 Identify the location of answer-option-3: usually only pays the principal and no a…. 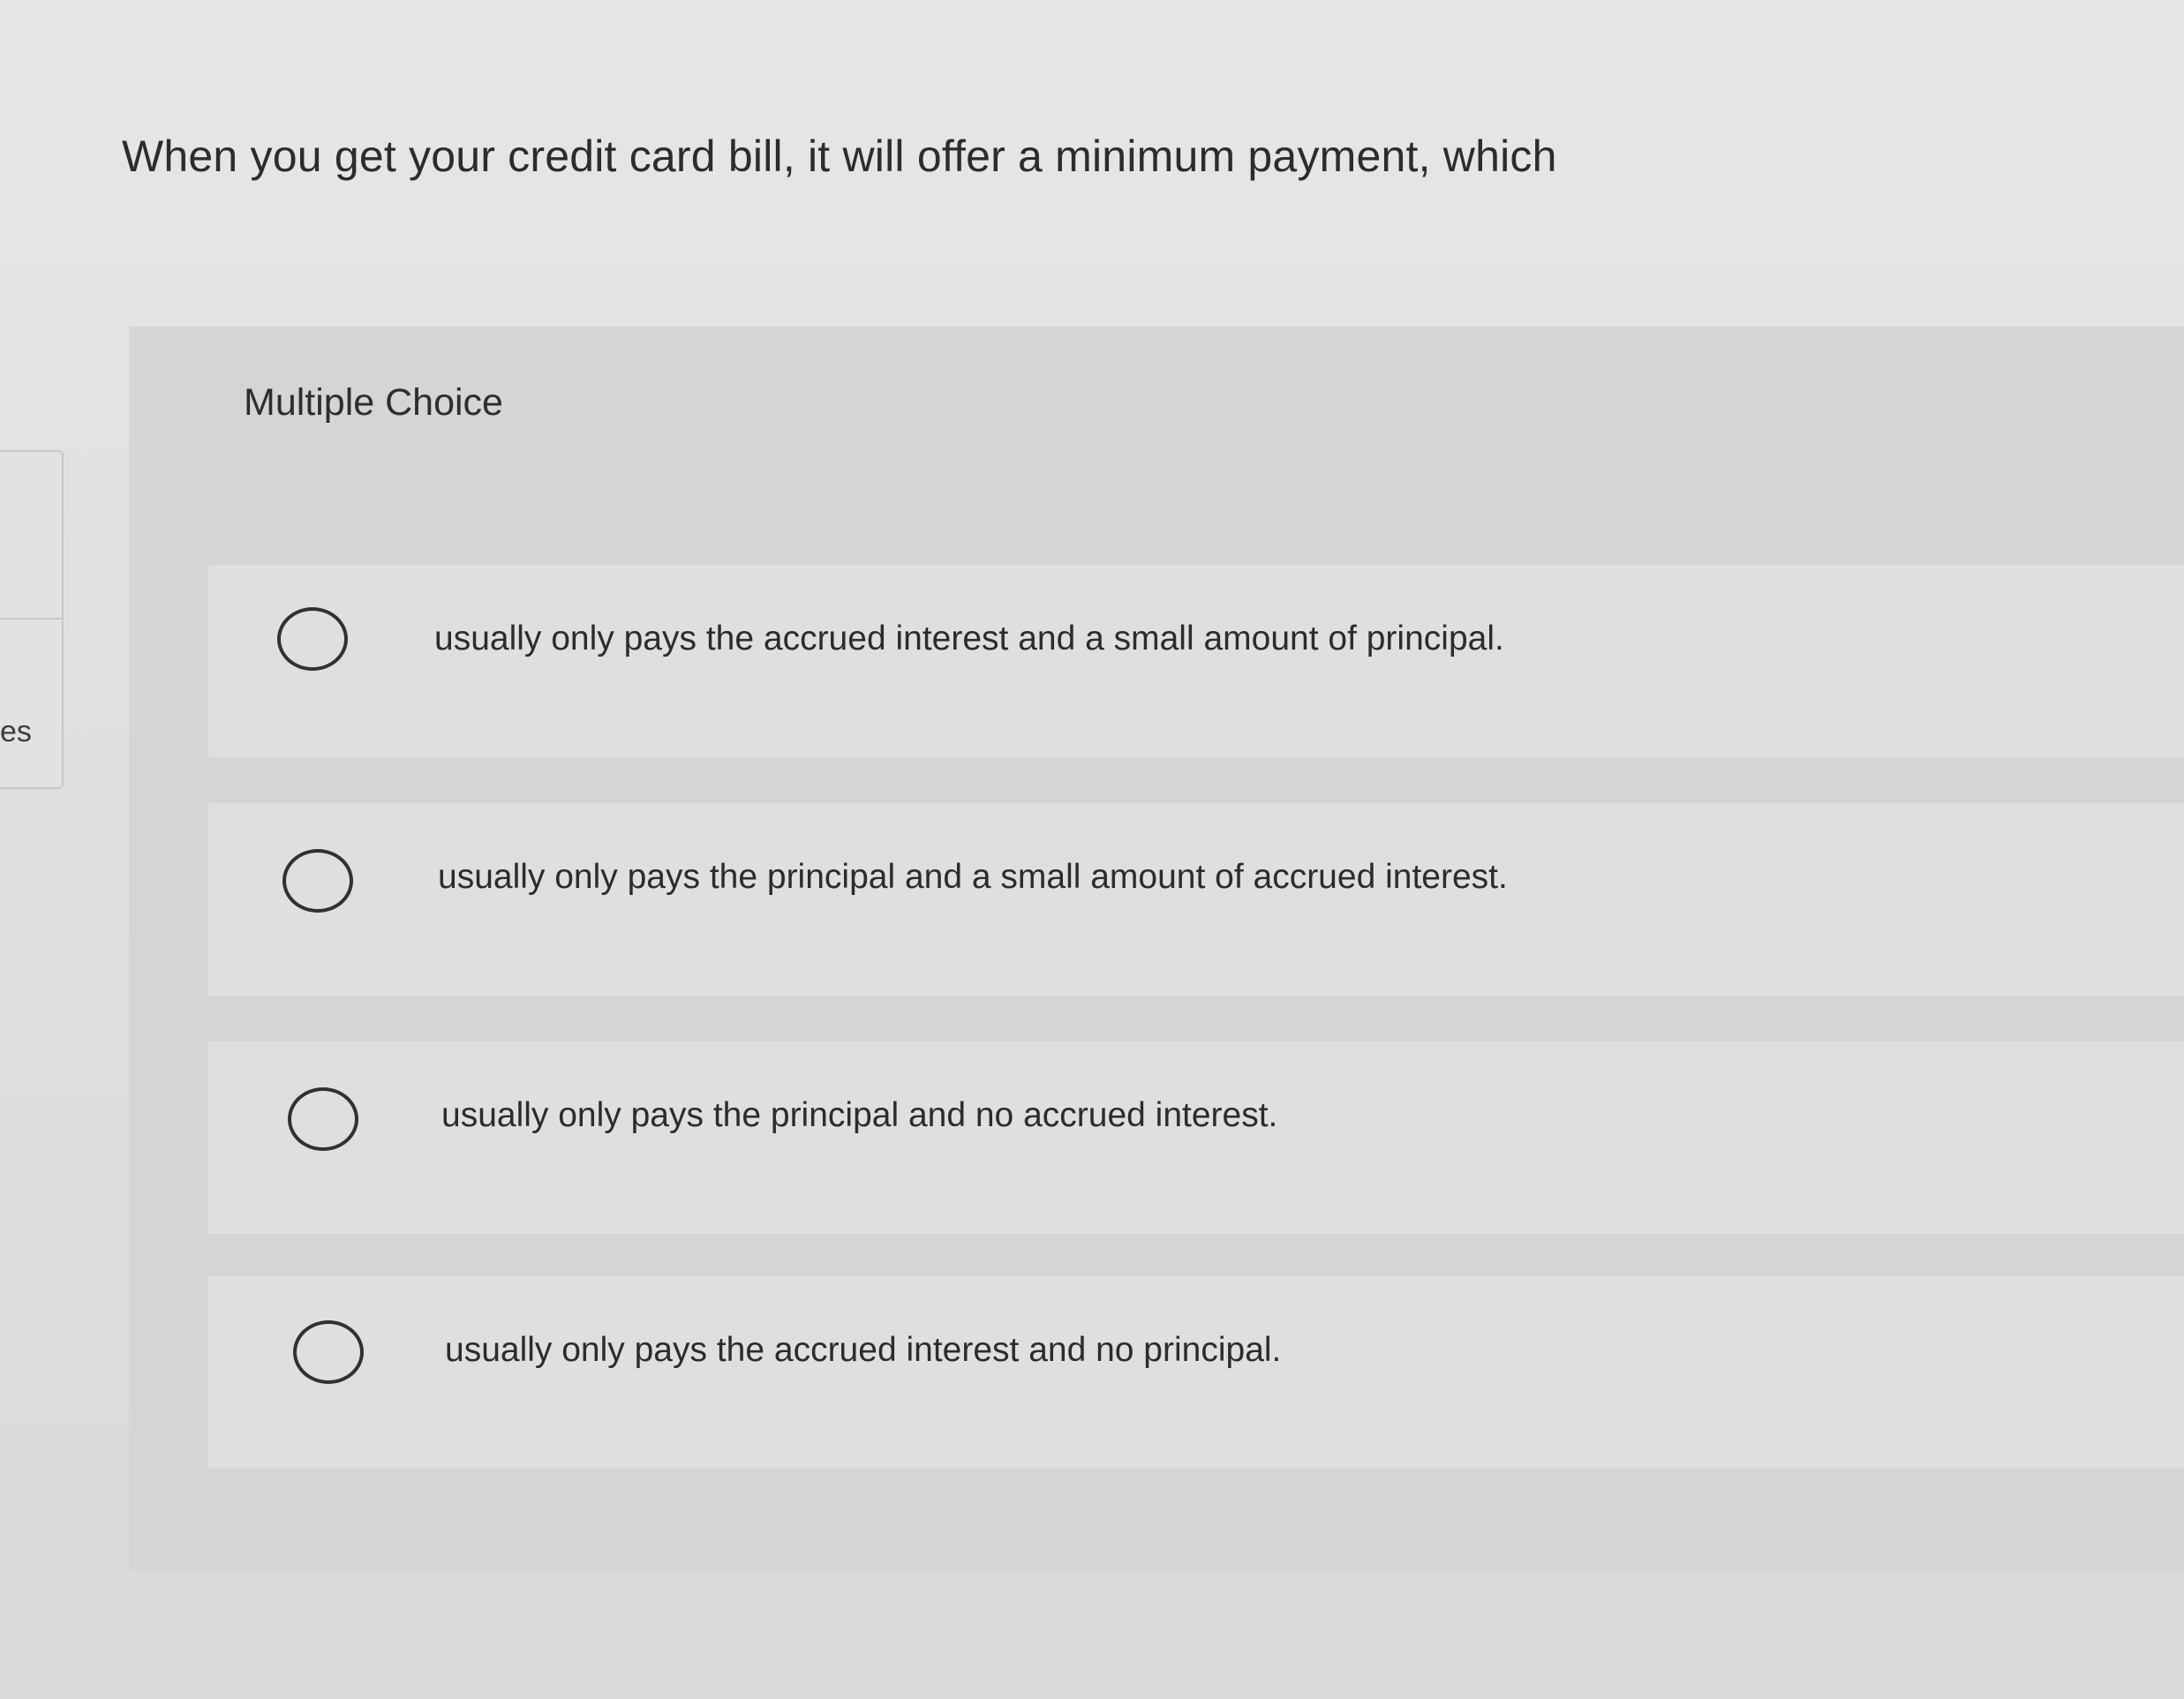
(1196, 1137).